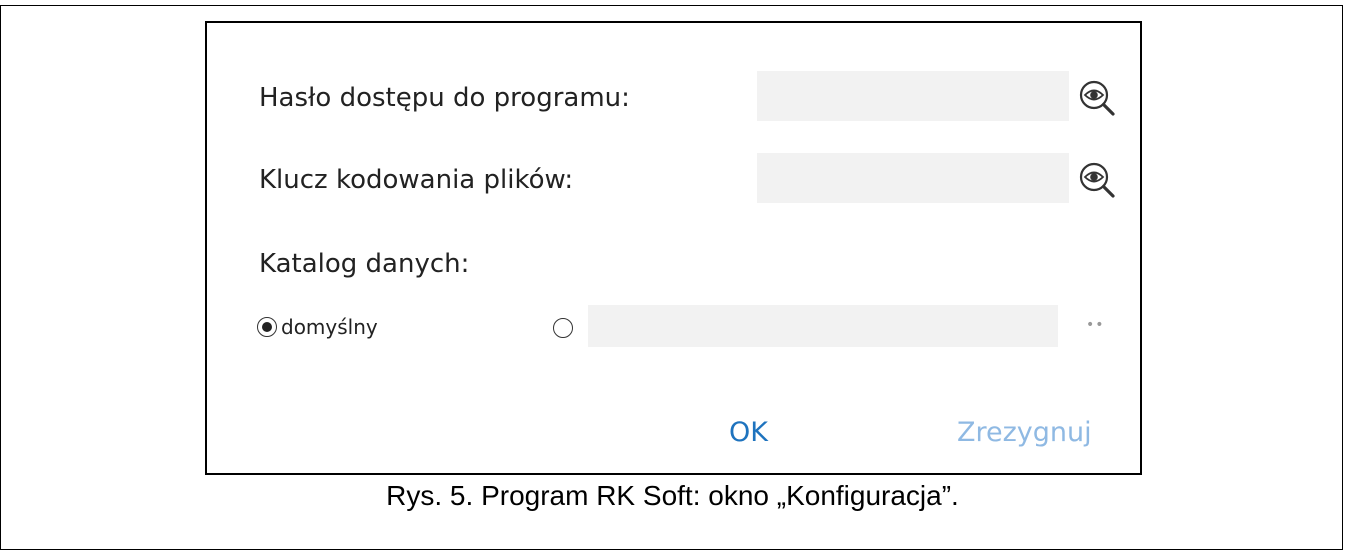 The height and width of the screenshot is (550, 1345). What do you see at coordinates (364, 264) in the screenshot?
I see `data-directory-label: Katalog danych:` at bounding box center [364, 264].